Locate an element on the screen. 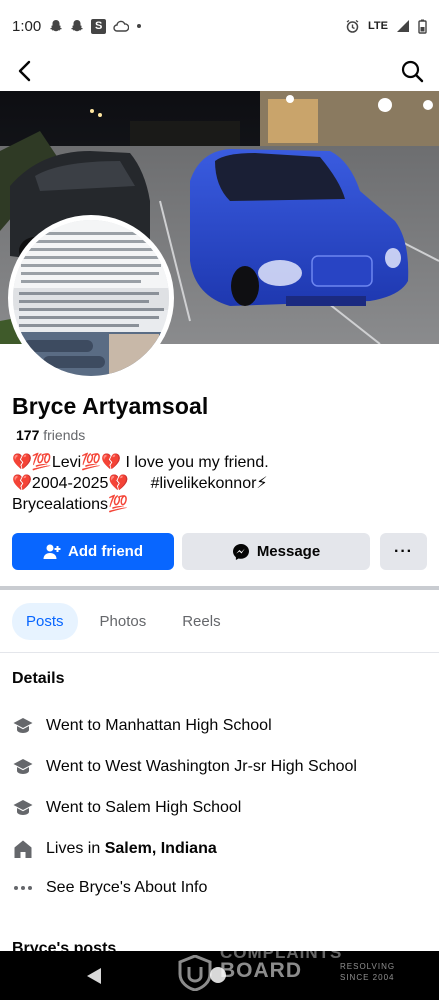 Image resolution: width=439 pixels, height=1000 pixels. see-about-info-link: See Bryce's About Info is located at coordinates (109, 888).